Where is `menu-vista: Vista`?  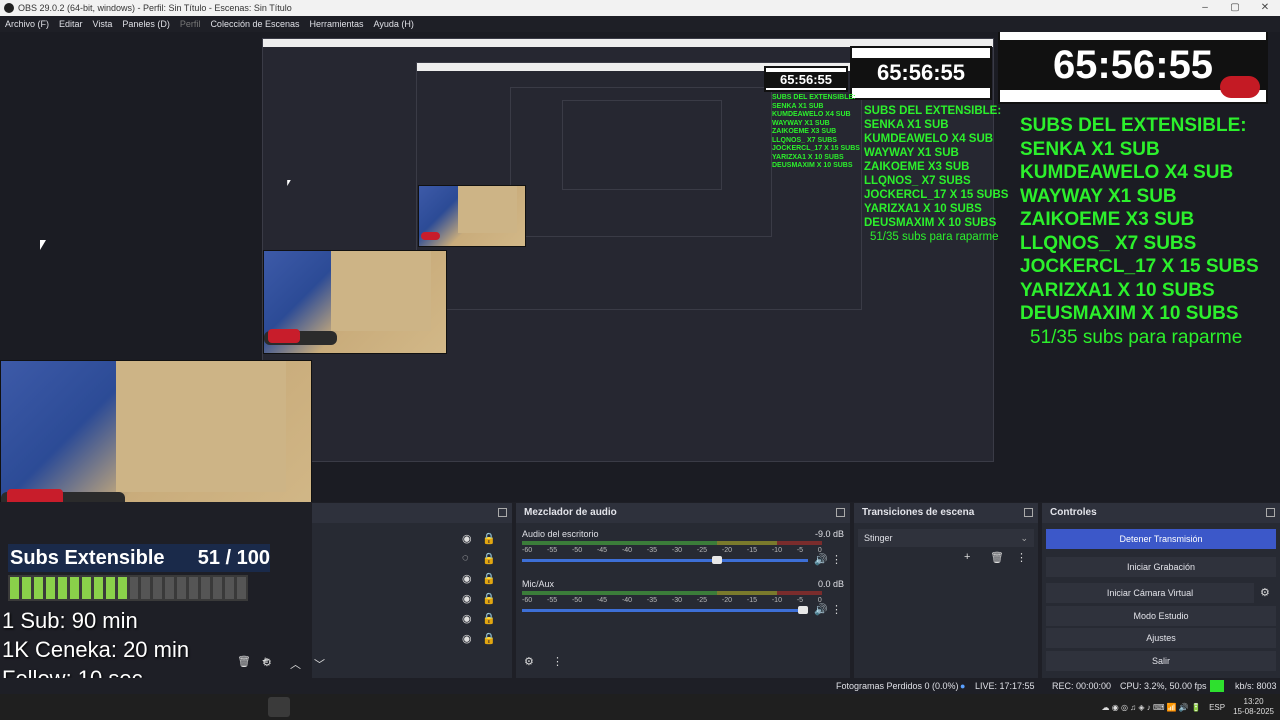 menu-vista: Vista is located at coordinates (103, 24).